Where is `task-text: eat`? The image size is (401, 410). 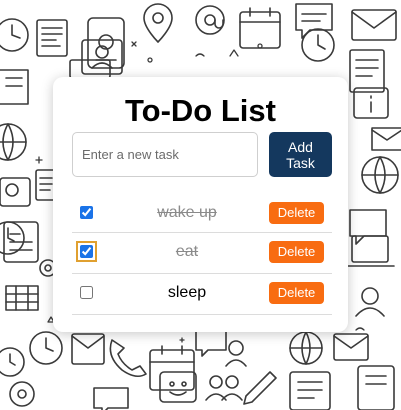
task-text: eat is located at coordinates (187, 251).